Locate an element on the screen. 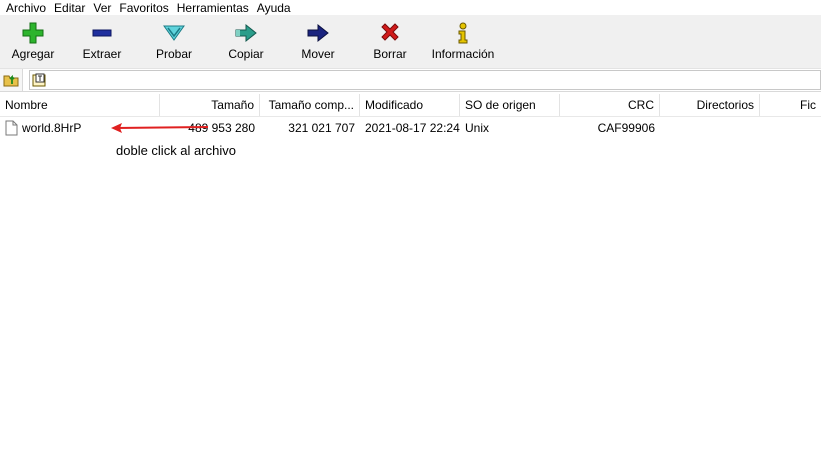  add-label: Agregar is located at coordinates (33, 54).